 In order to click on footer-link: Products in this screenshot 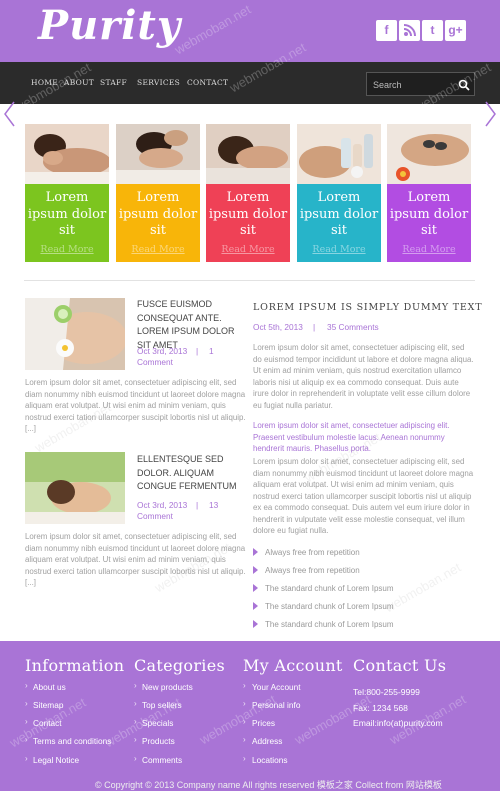, I will do `click(158, 741)`.